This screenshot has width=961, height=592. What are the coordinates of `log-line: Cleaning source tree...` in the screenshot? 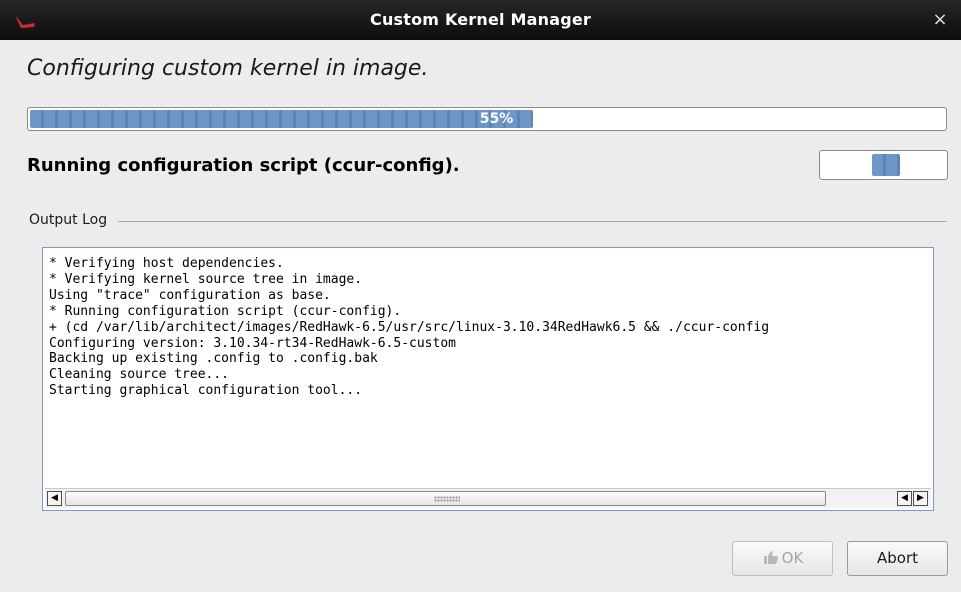 It's located at (139, 375).